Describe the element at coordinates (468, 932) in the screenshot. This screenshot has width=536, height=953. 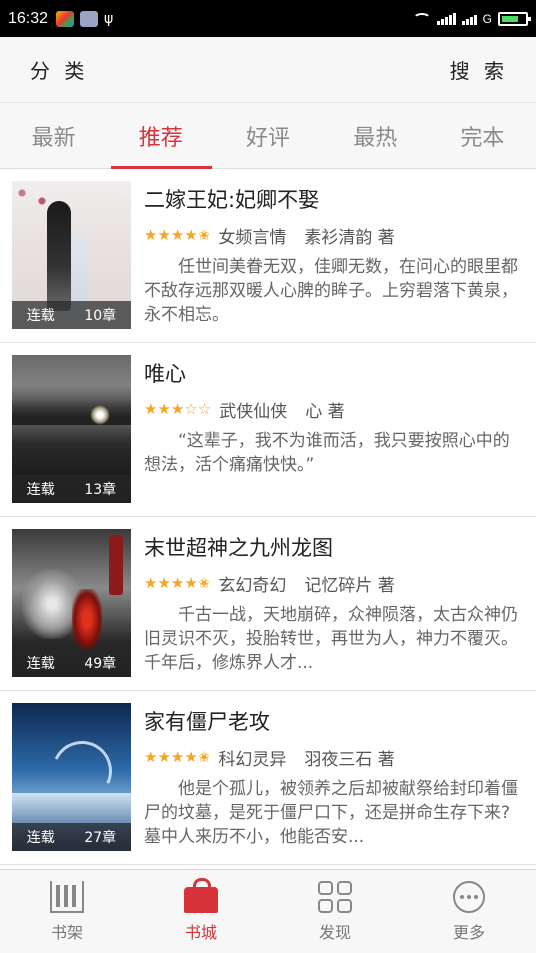
I see `nav-label: 更多` at that location.